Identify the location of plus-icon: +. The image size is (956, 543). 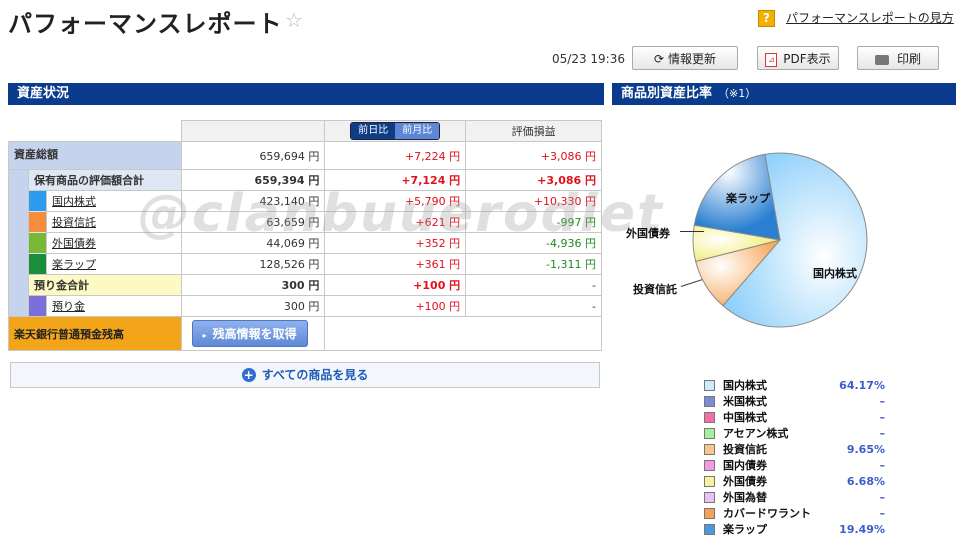
(248, 375).